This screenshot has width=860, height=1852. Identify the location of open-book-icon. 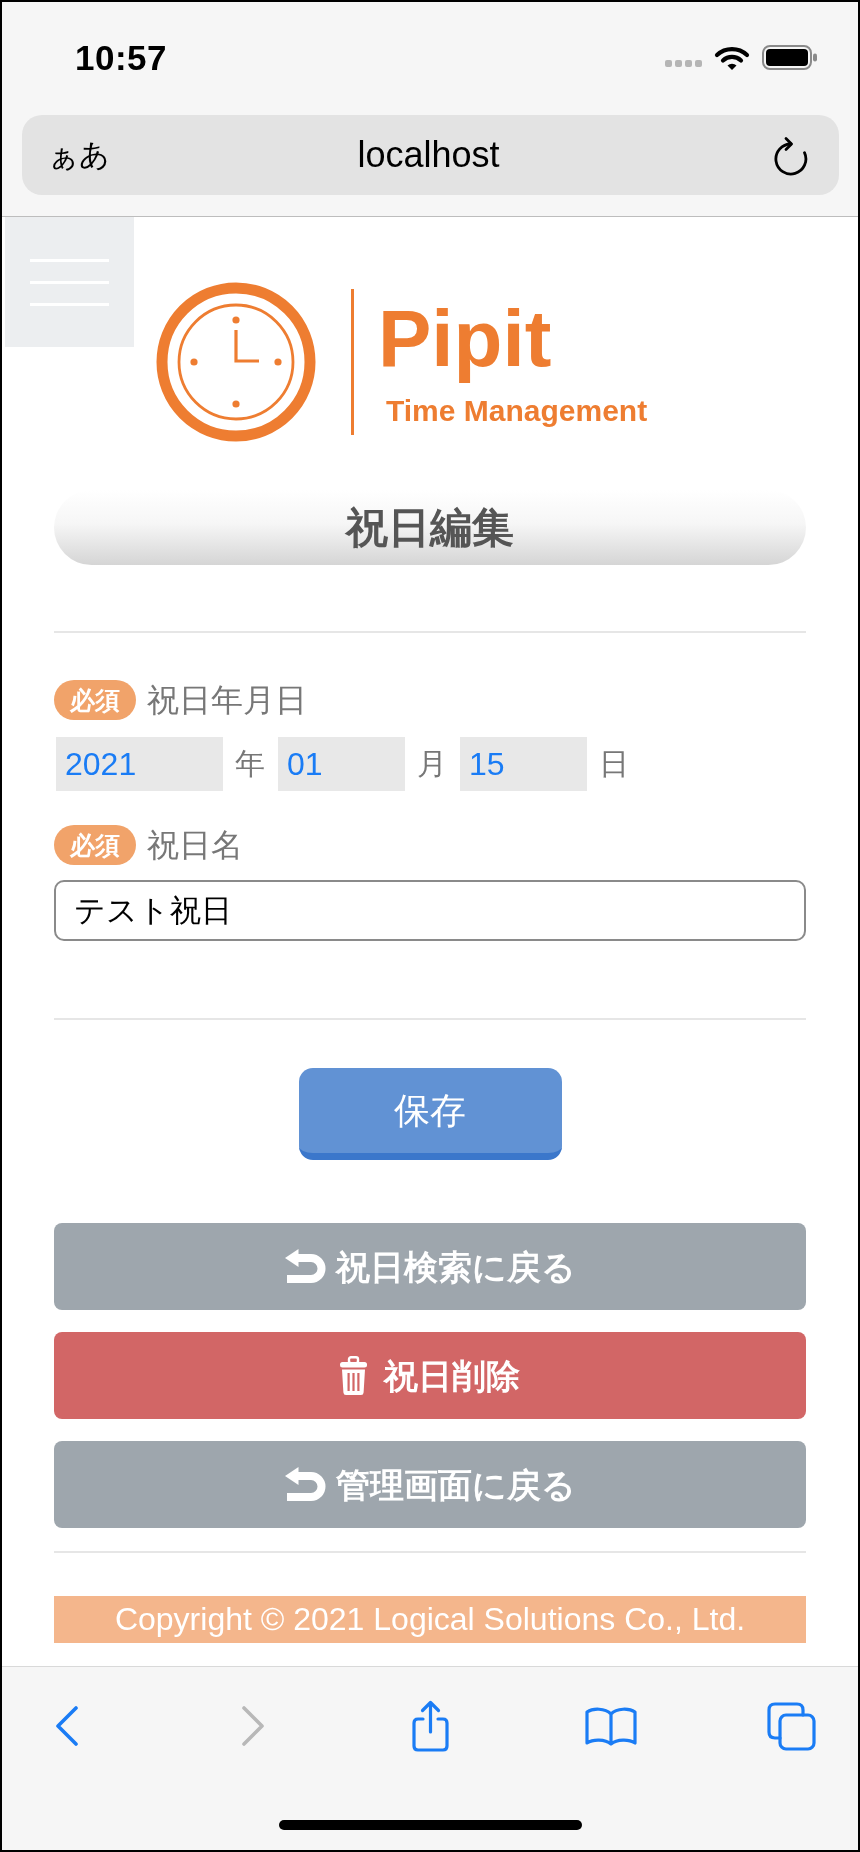
(611, 1726).